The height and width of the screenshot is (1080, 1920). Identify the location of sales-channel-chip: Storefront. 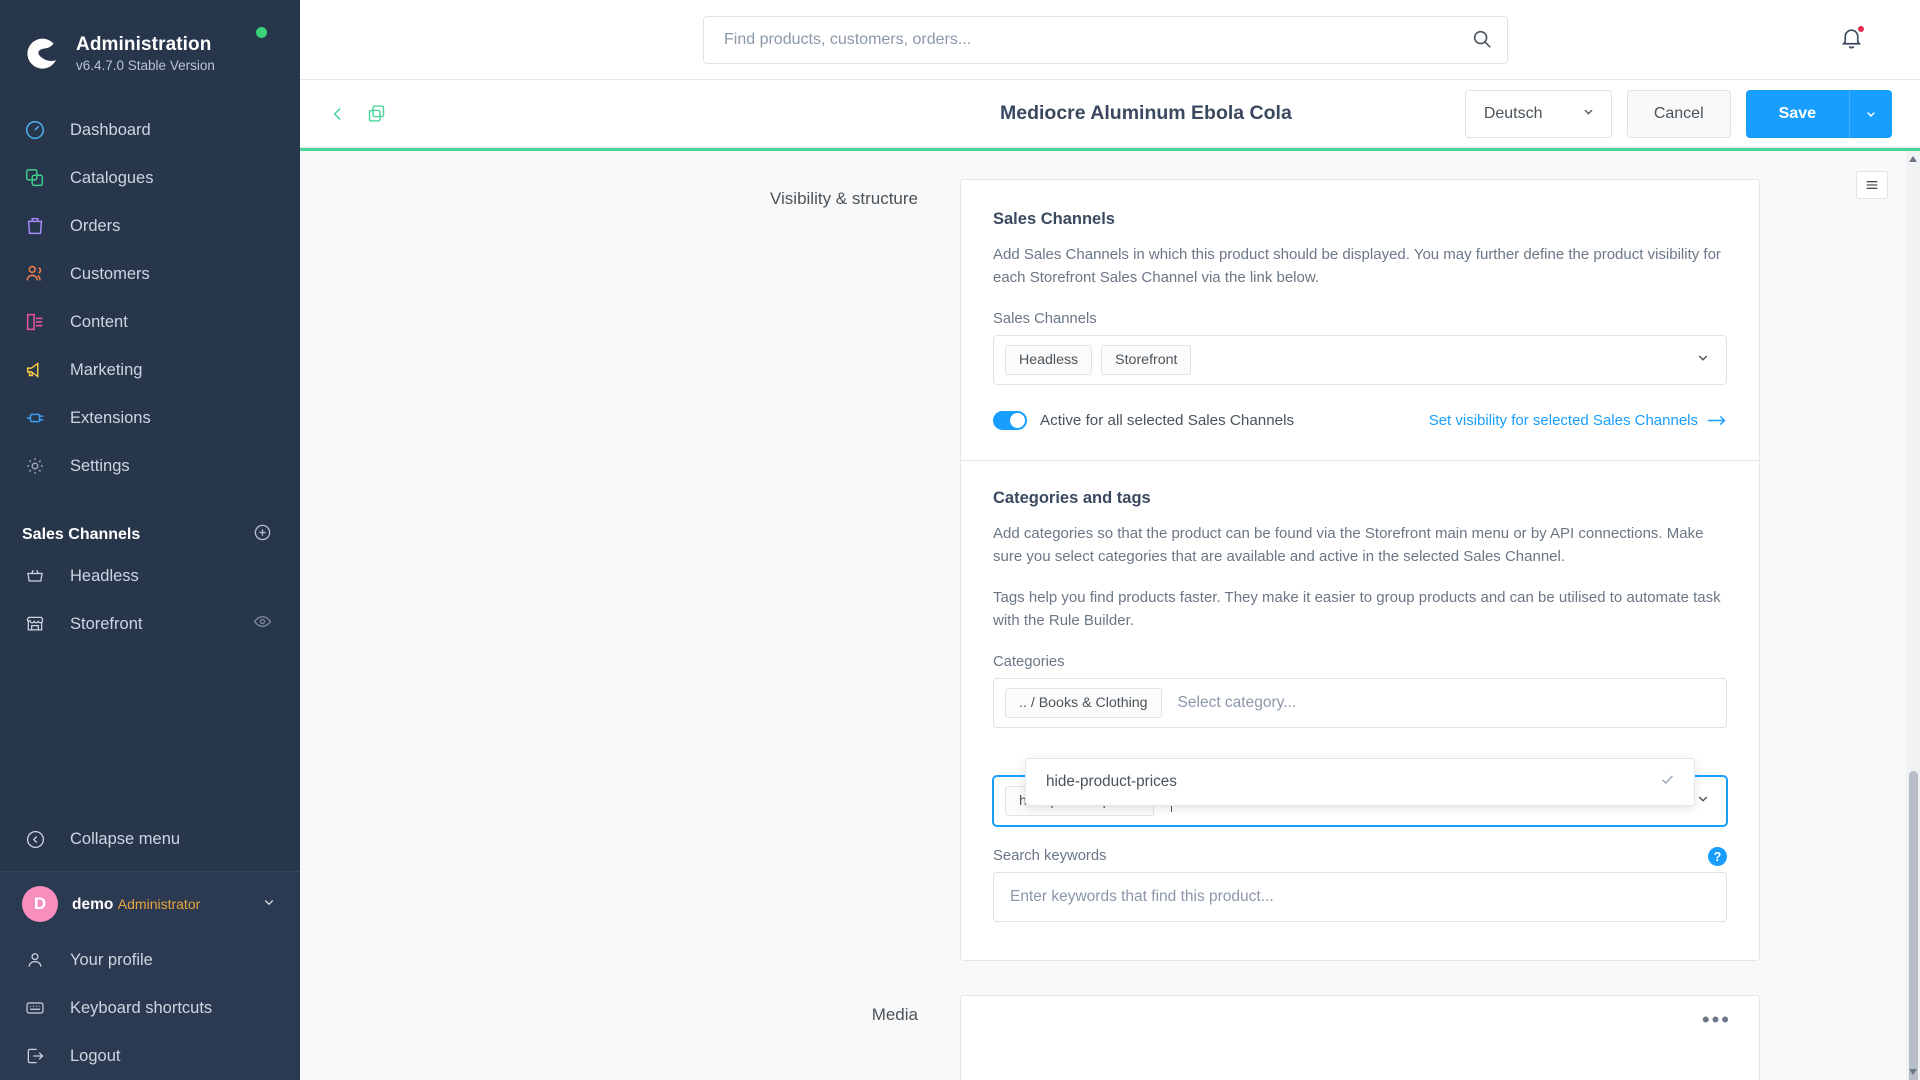
(1146, 360).